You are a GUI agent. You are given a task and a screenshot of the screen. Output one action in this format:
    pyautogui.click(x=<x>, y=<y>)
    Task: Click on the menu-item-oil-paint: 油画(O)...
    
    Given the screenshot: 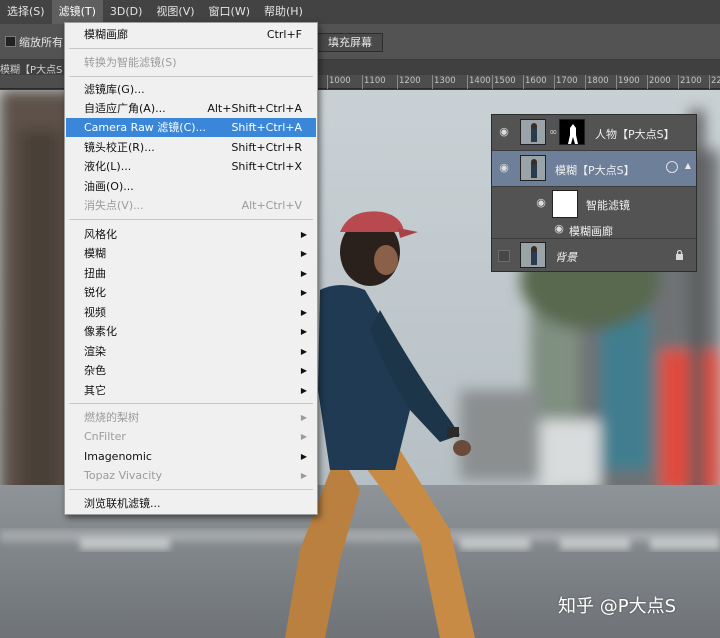 What is the action you would take?
    pyautogui.click(x=191, y=186)
    